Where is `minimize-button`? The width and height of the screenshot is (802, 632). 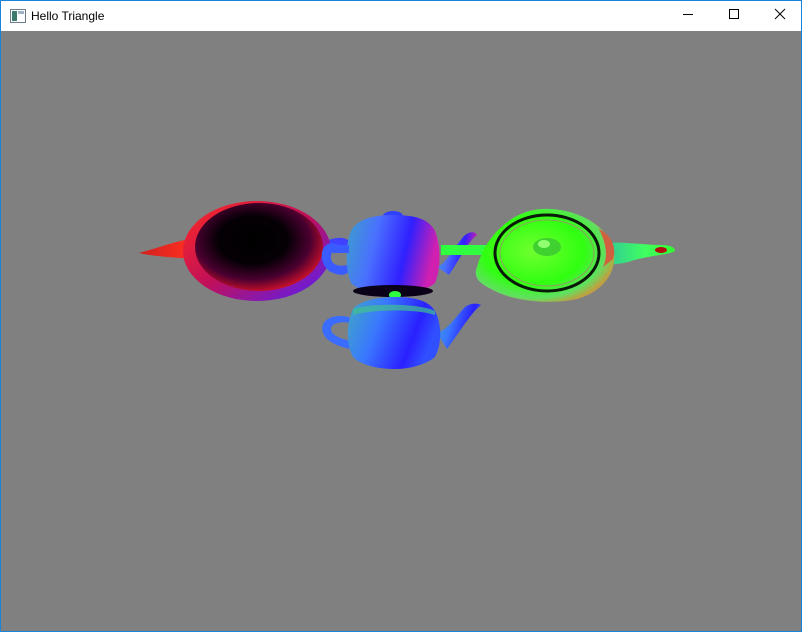
minimize-button is located at coordinates (688, 16).